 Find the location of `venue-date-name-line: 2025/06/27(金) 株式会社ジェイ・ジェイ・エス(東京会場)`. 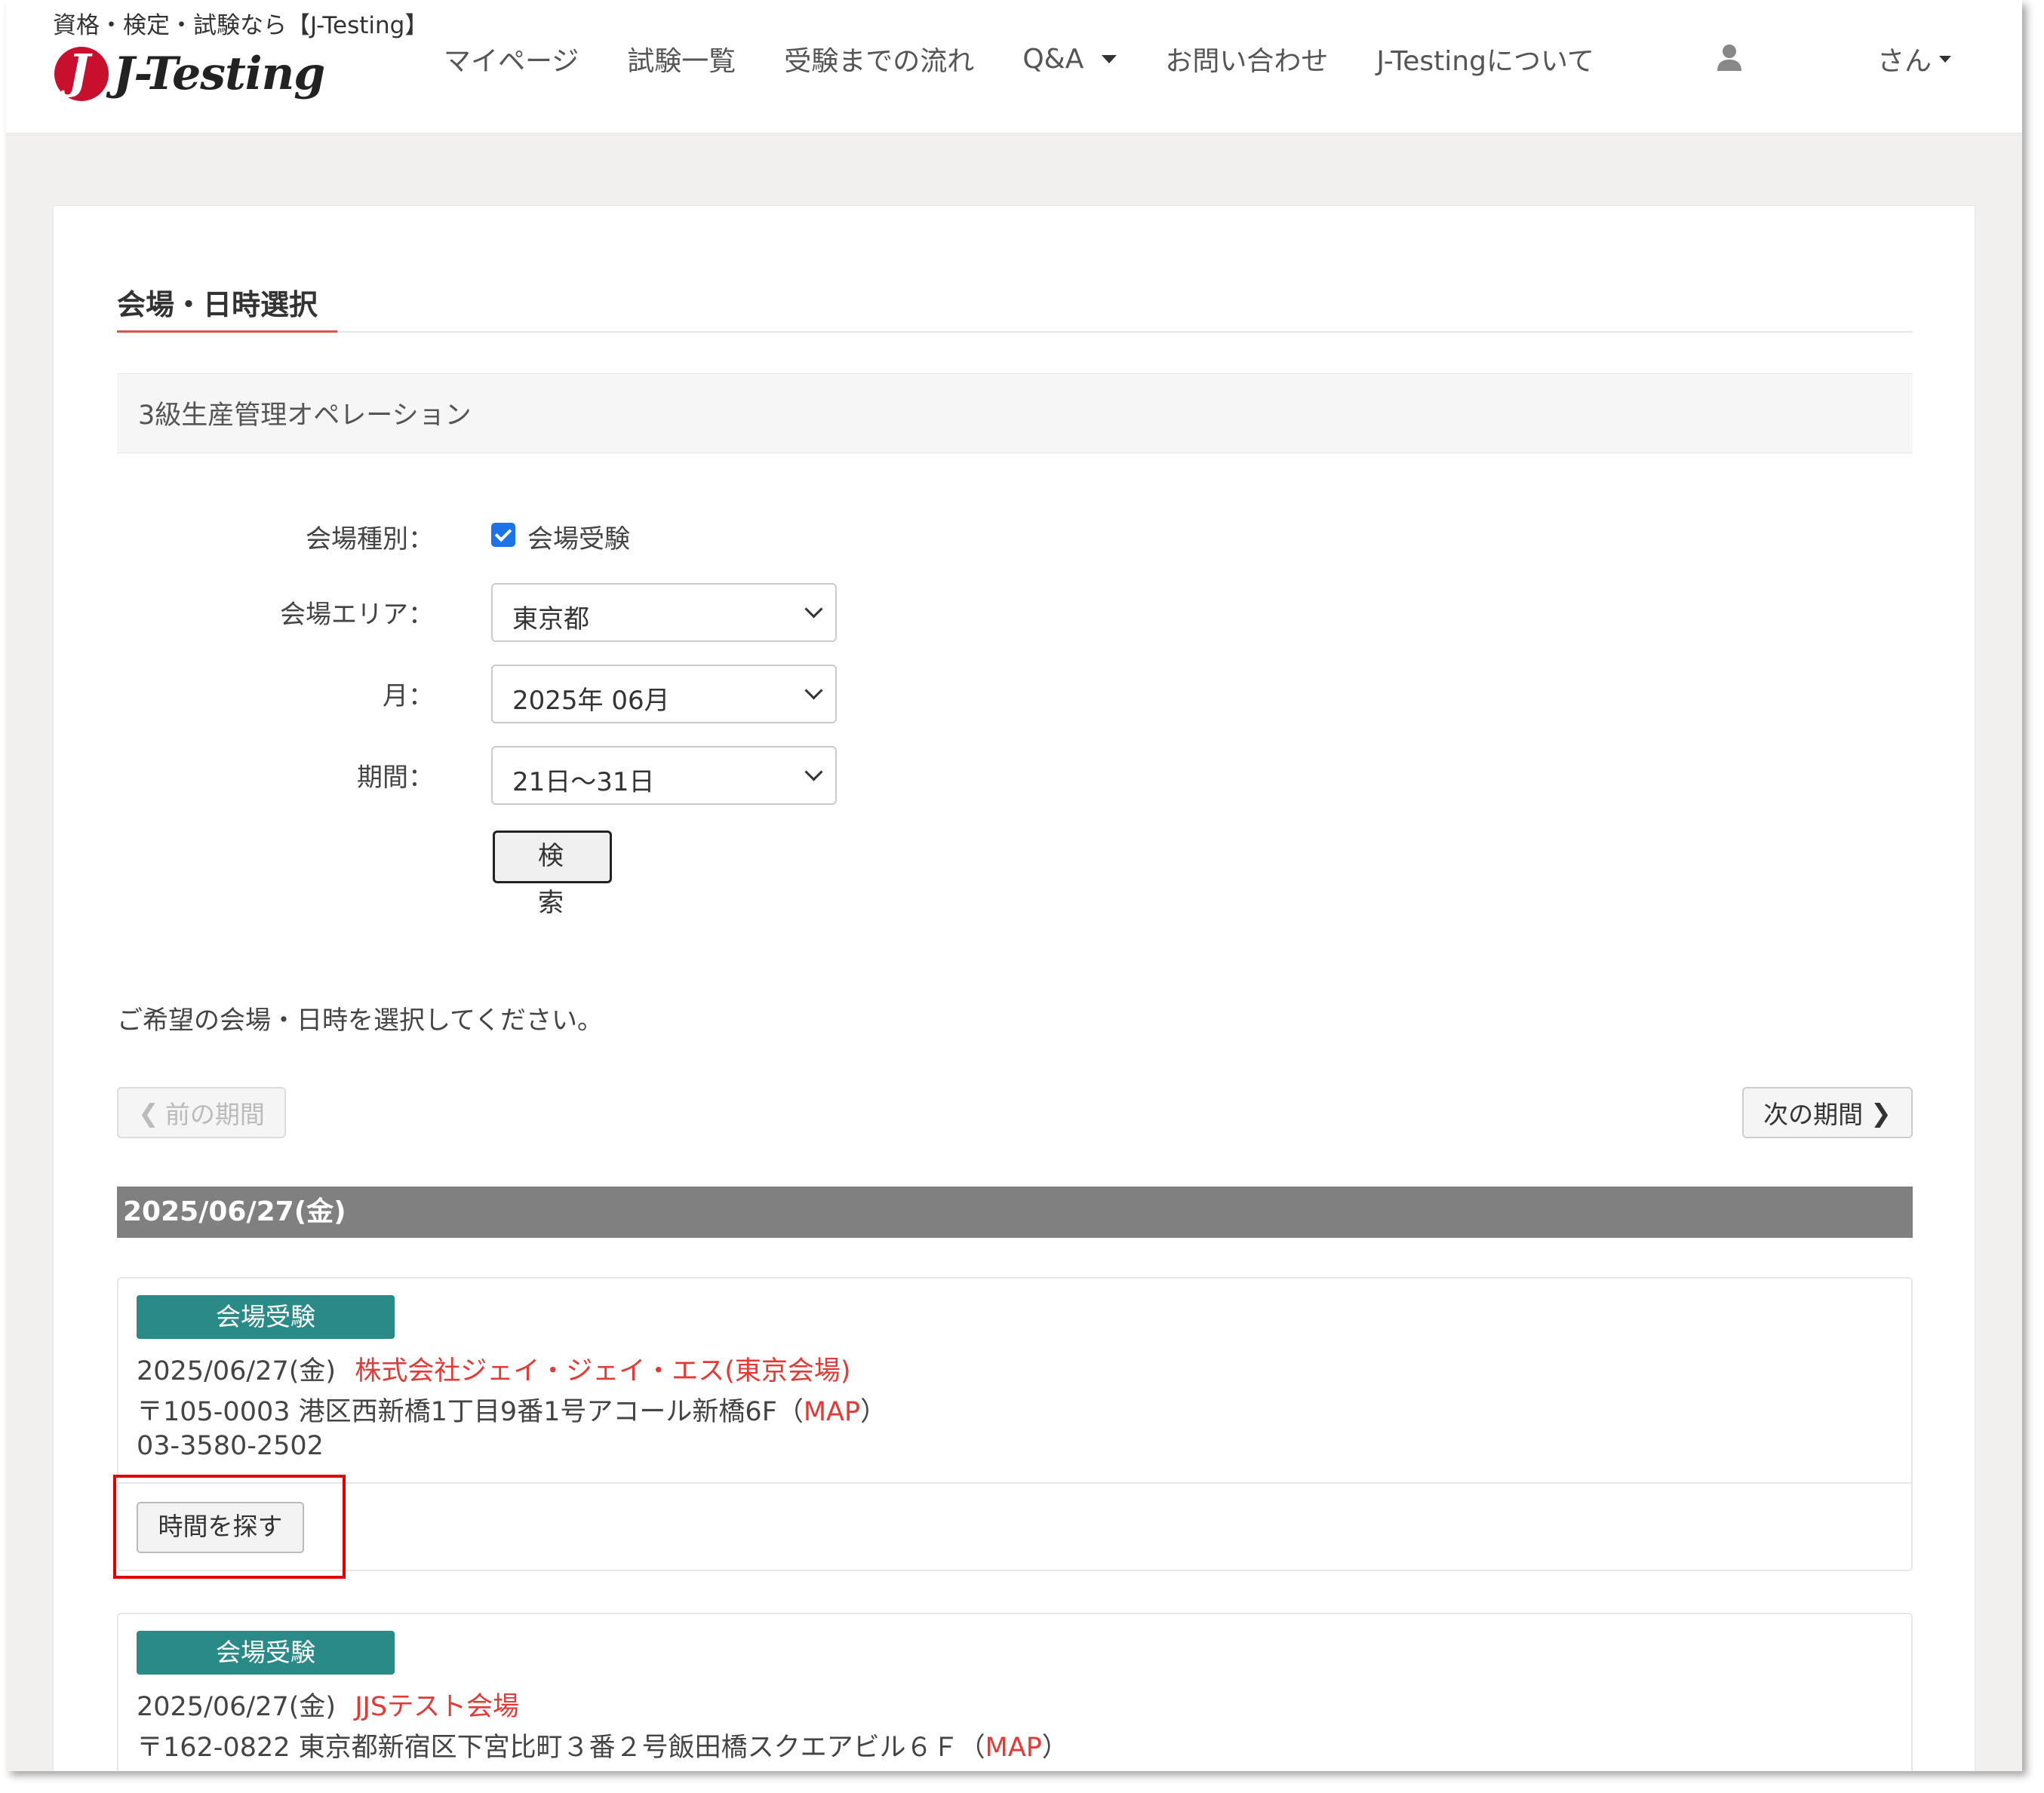

venue-date-name-line: 2025/06/27(金) 株式会社ジェイ・ジェイ・エス(東京会場) is located at coordinates (494, 1368).